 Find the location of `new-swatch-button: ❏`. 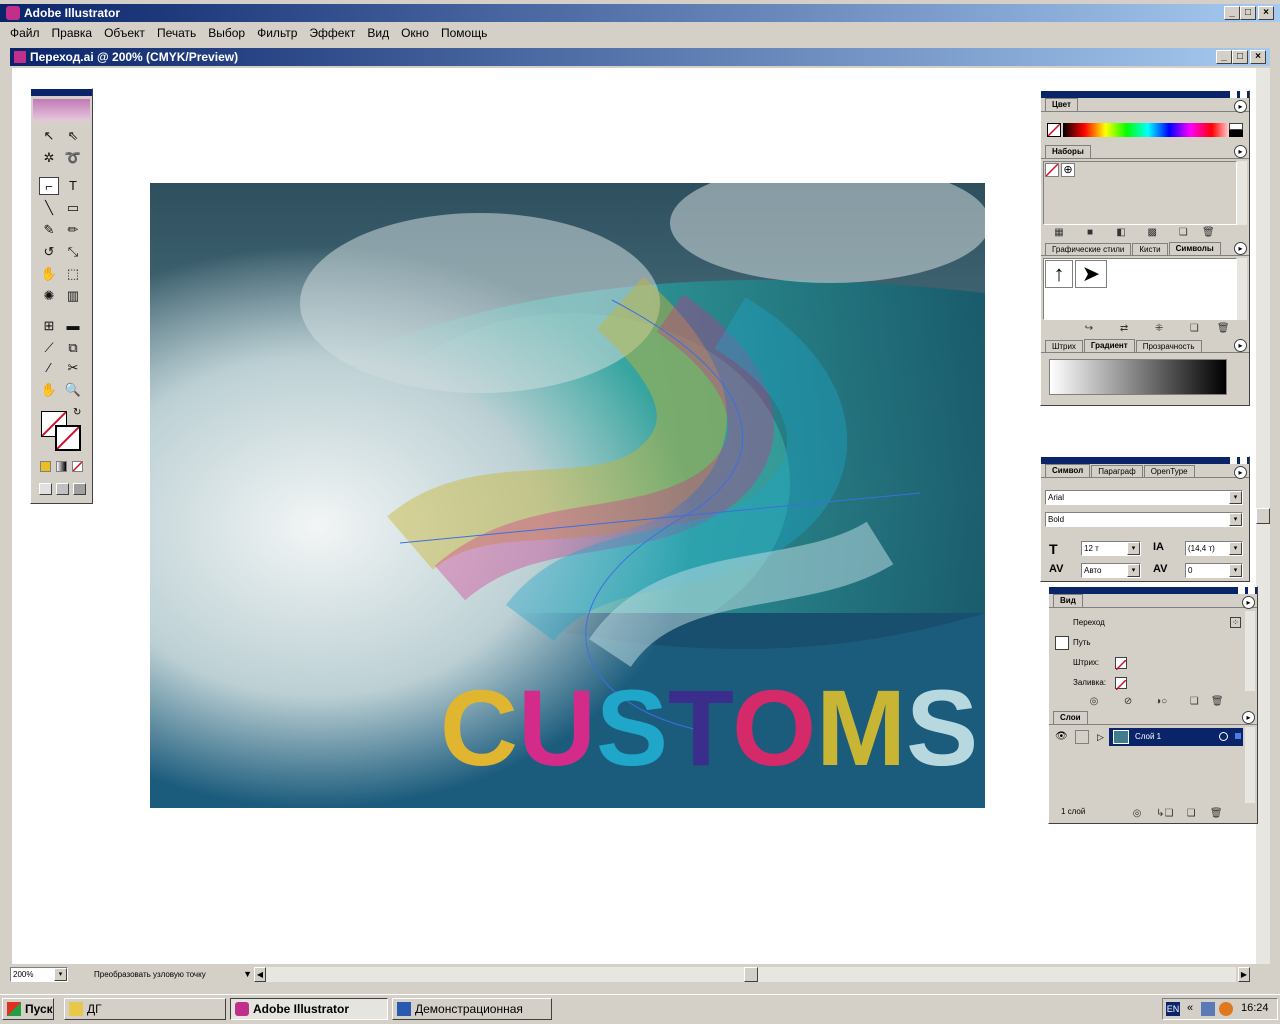

new-swatch-button: ❏ is located at coordinates (1183, 234).